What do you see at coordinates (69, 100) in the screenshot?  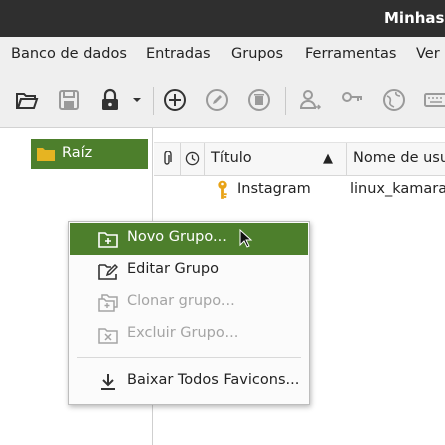 I see `save-database-icon` at bounding box center [69, 100].